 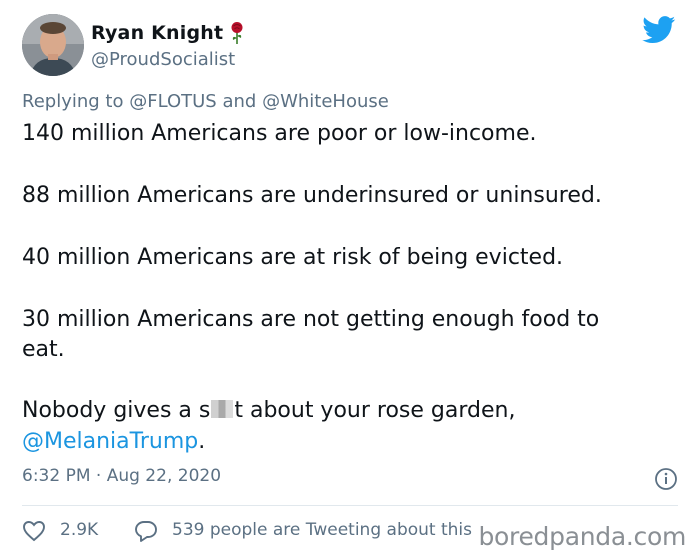 I want to click on replying-to: Replying to @FLOTUS and @WhiteHouse, so click(x=205, y=101).